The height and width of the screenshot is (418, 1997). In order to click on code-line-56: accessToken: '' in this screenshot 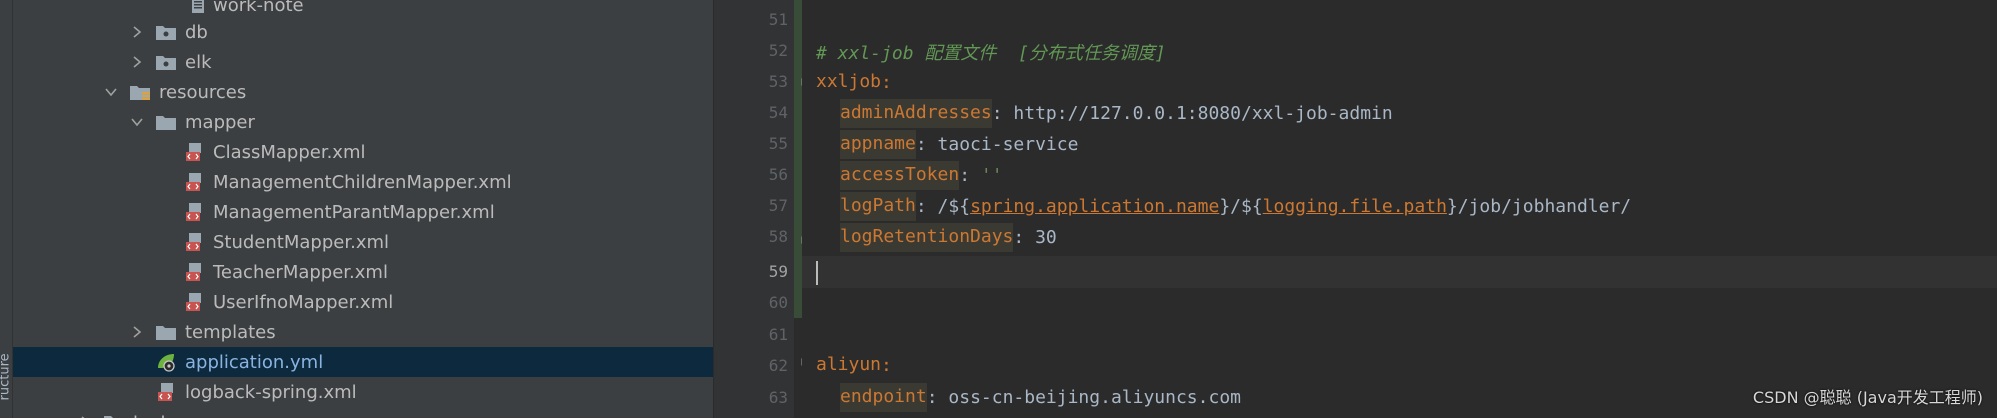, I will do `click(921, 175)`.